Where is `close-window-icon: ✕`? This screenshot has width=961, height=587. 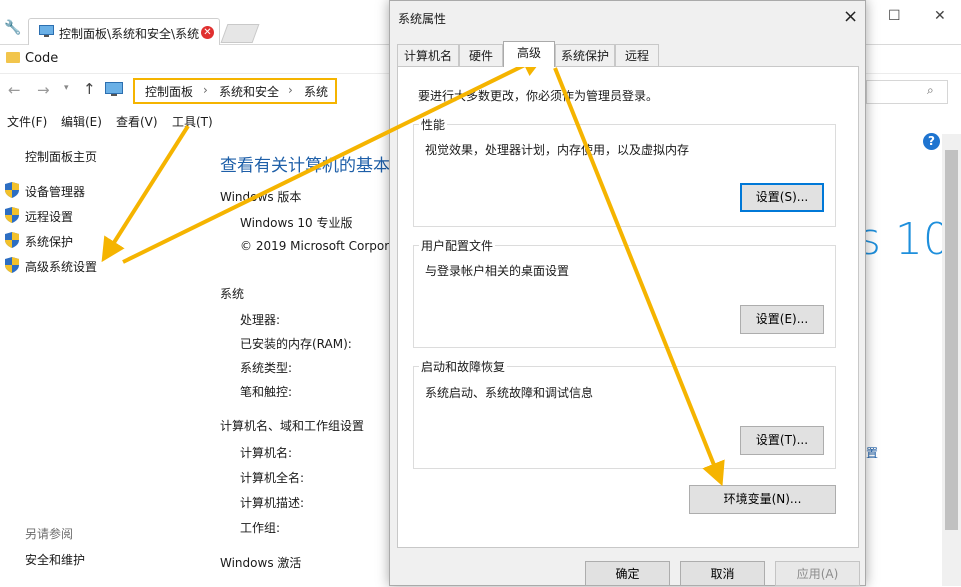
close-window-icon: ✕ is located at coordinates (940, 16).